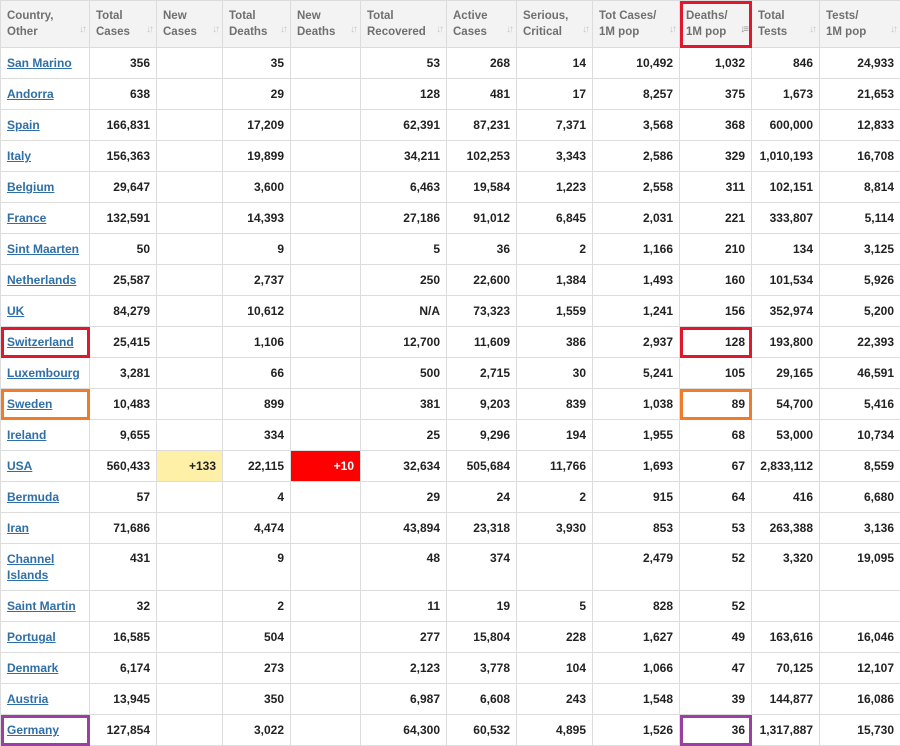 The width and height of the screenshot is (900, 746). Describe the element at coordinates (554, 668) in the screenshot. I see `cell-serious-critical: 104` at that location.